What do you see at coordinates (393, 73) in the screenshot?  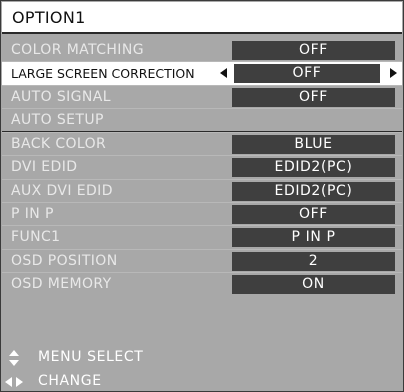 I see `right-arrow-icon` at bounding box center [393, 73].